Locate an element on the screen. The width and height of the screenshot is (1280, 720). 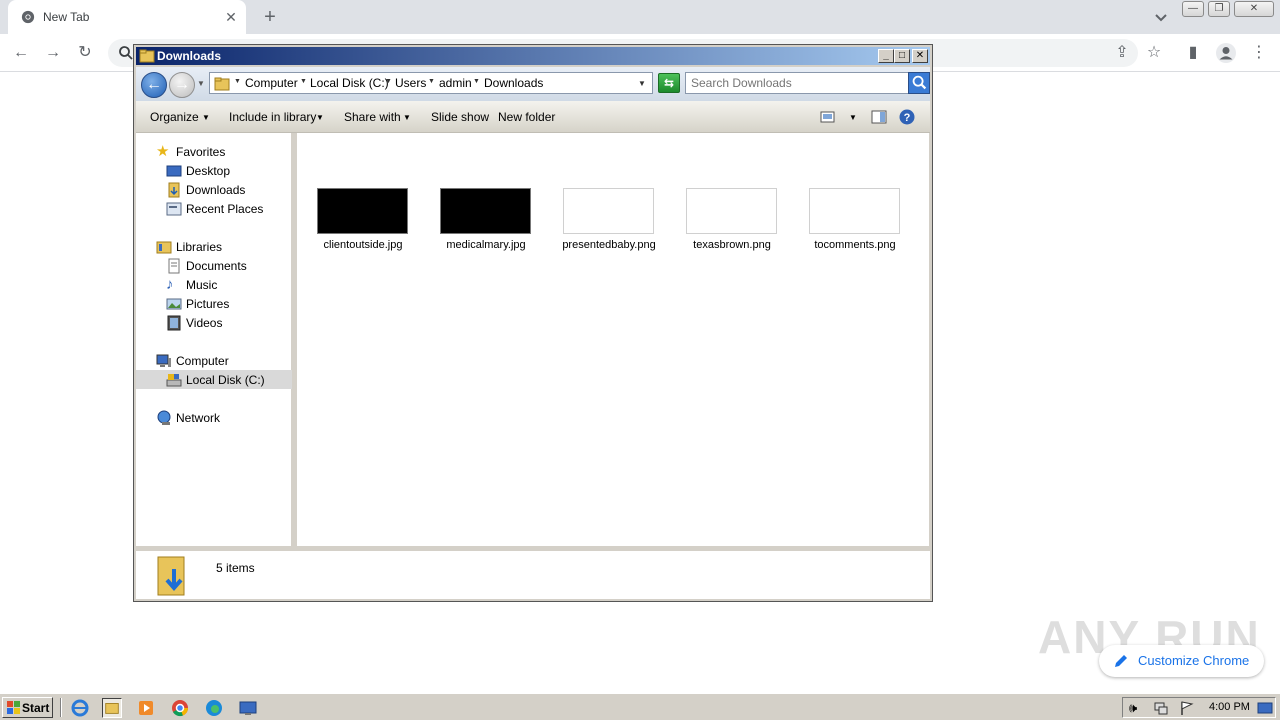
media-player-icon is located at coordinates (146, 708).